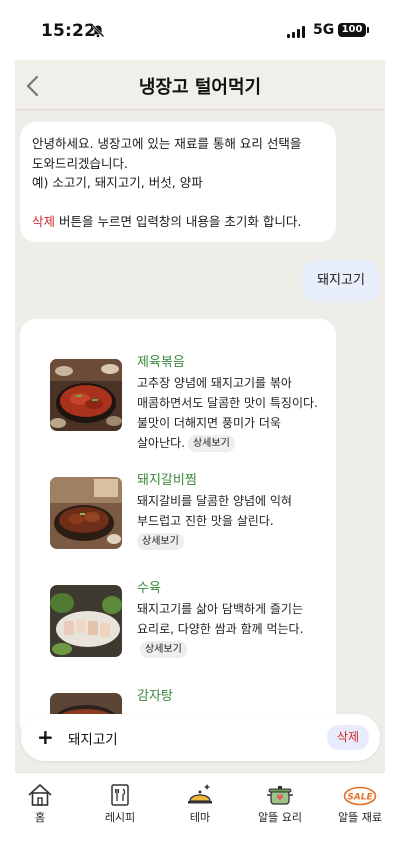  Describe the element at coordinates (167, 480) in the screenshot. I see `recipe-name: 돼지갈비찜` at that location.